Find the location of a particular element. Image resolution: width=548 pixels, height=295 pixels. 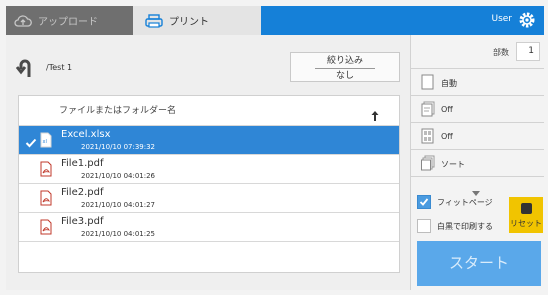

tab-upload: アップロード is located at coordinates (69, 20).